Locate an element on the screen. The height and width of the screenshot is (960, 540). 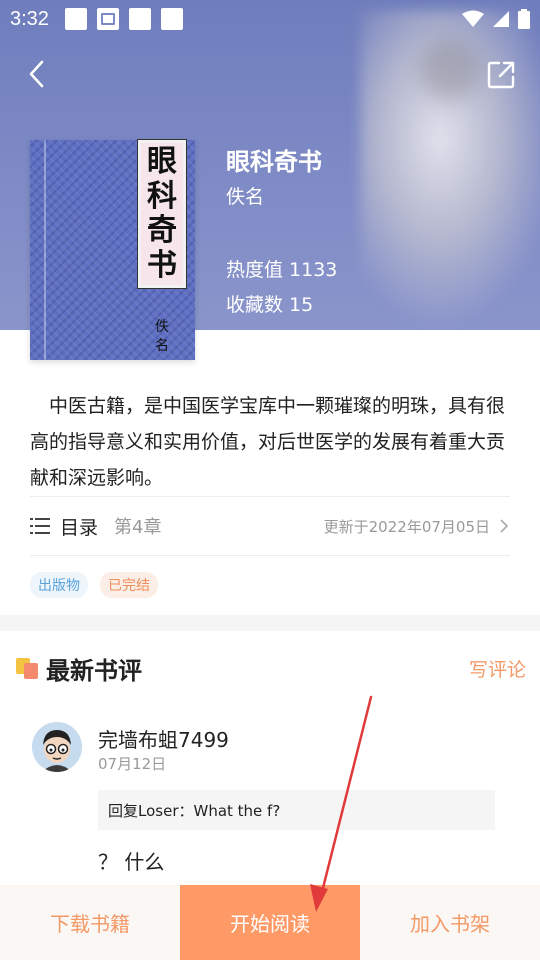
book-author: 佚名 is located at coordinates (245, 197).